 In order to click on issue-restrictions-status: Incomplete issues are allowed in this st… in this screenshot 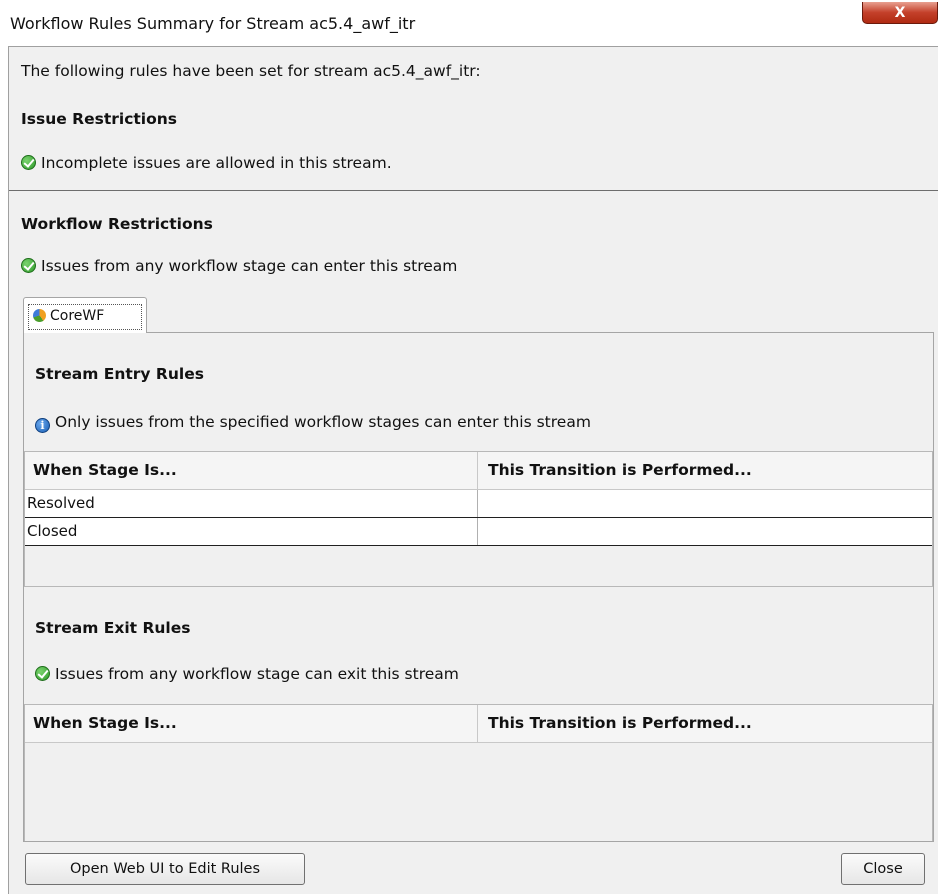, I will do `click(206, 163)`.